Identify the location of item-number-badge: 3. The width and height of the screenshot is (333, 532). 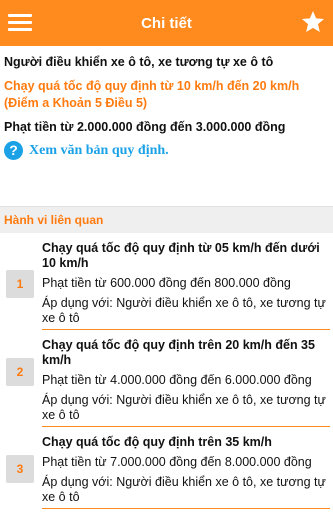
(20, 469).